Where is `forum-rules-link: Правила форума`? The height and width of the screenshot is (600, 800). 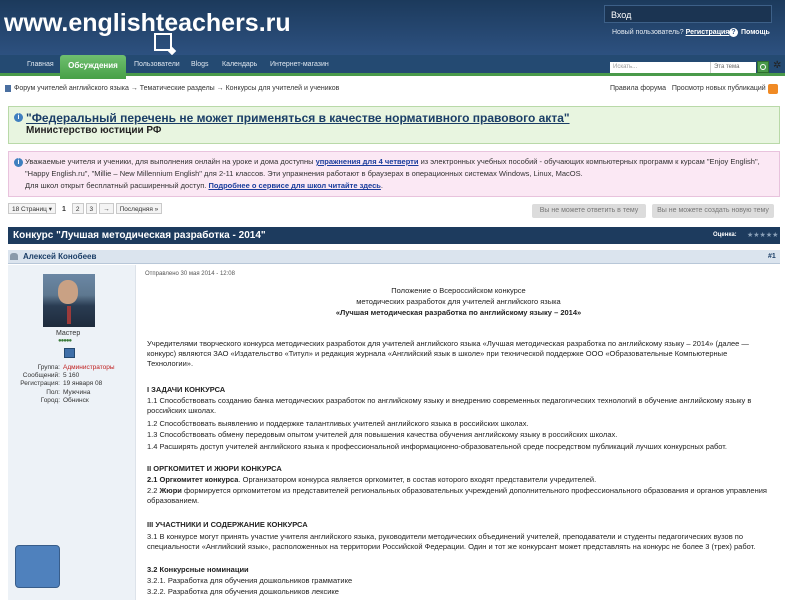
forum-rules-link: Правила форума is located at coordinates (638, 88).